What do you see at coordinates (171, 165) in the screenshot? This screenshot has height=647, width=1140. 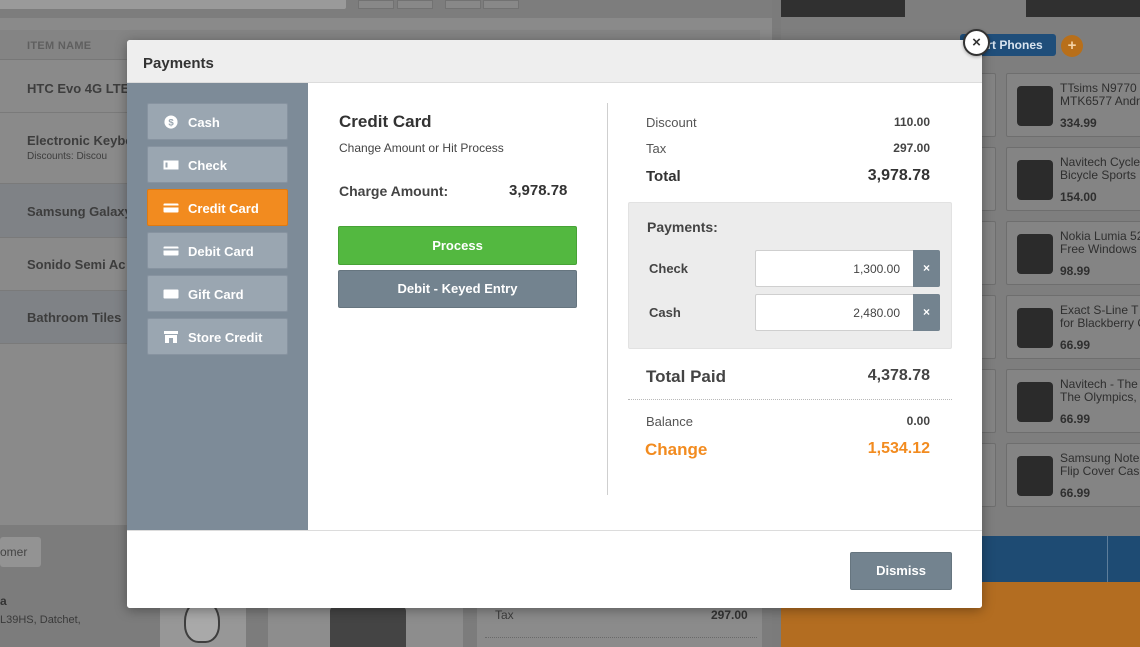 I see `check-icon` at bounding box center [171, 165].